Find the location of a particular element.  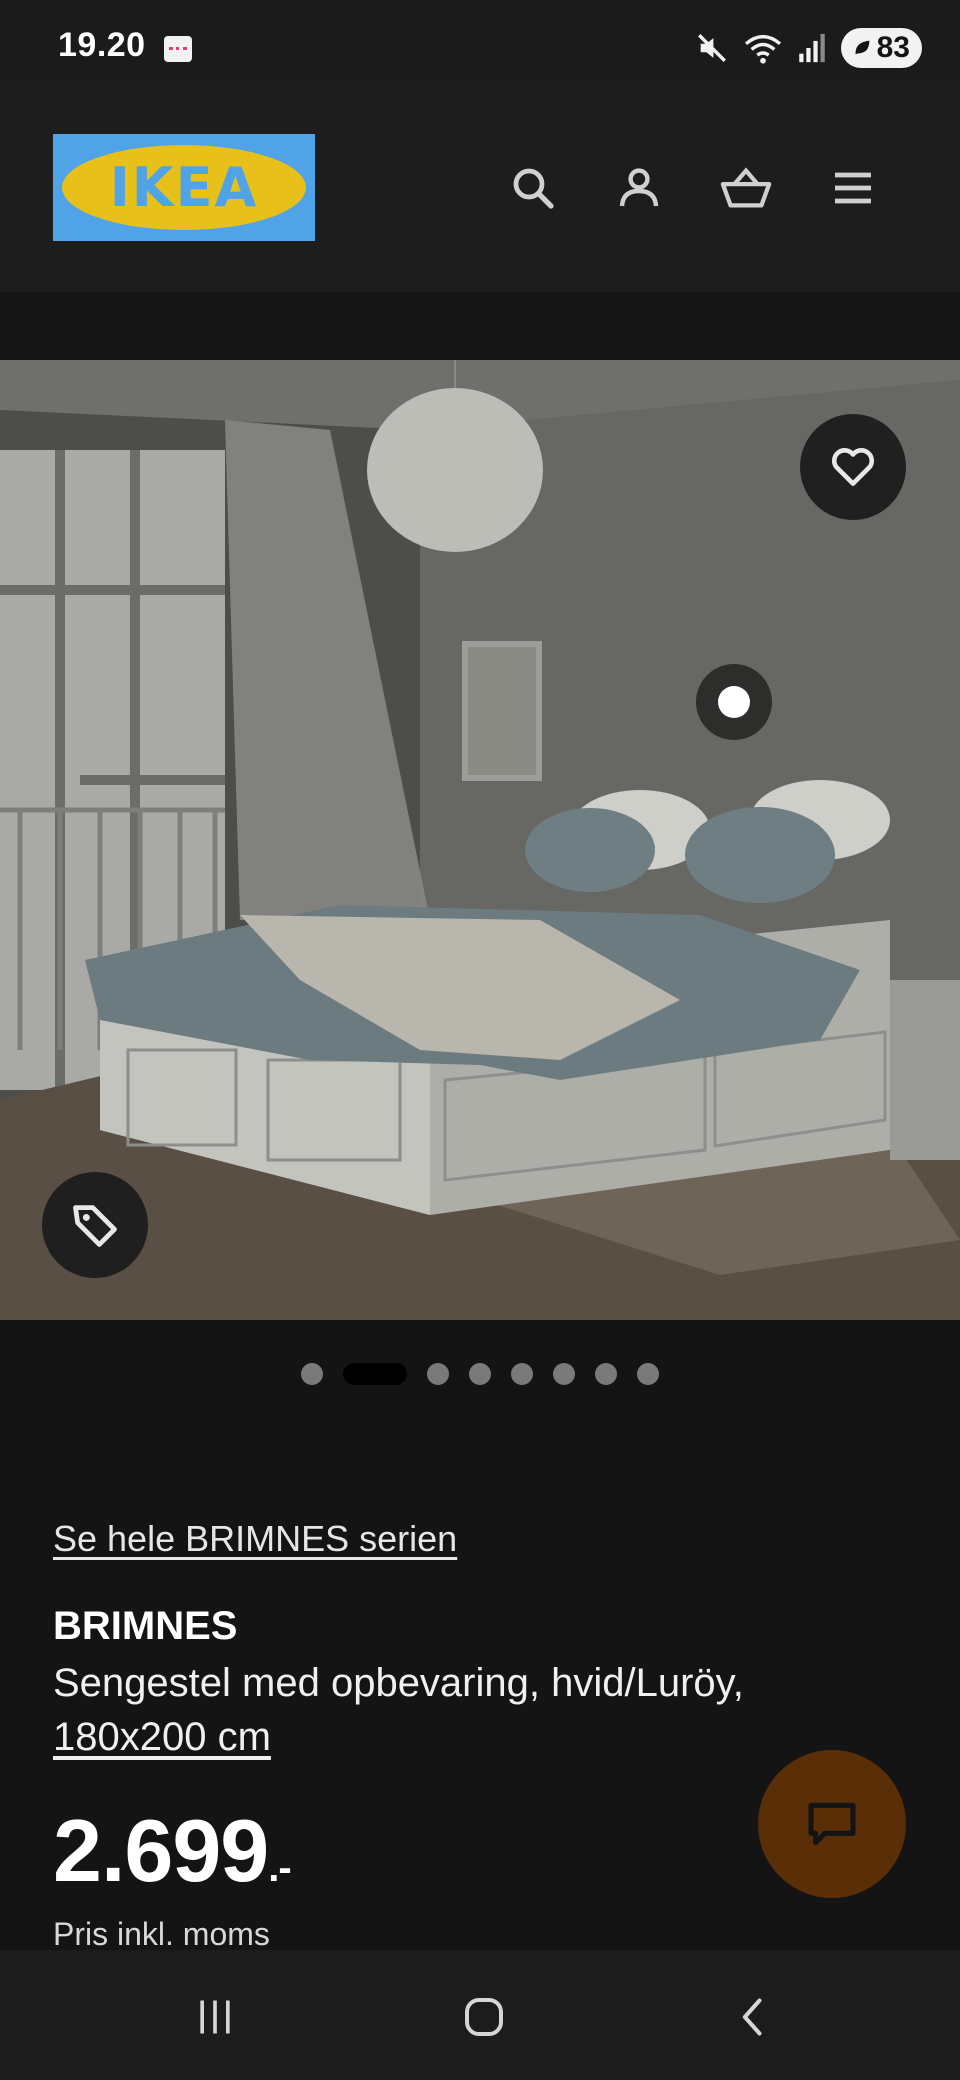

chat-icon is located at coordinates (832, 1824).